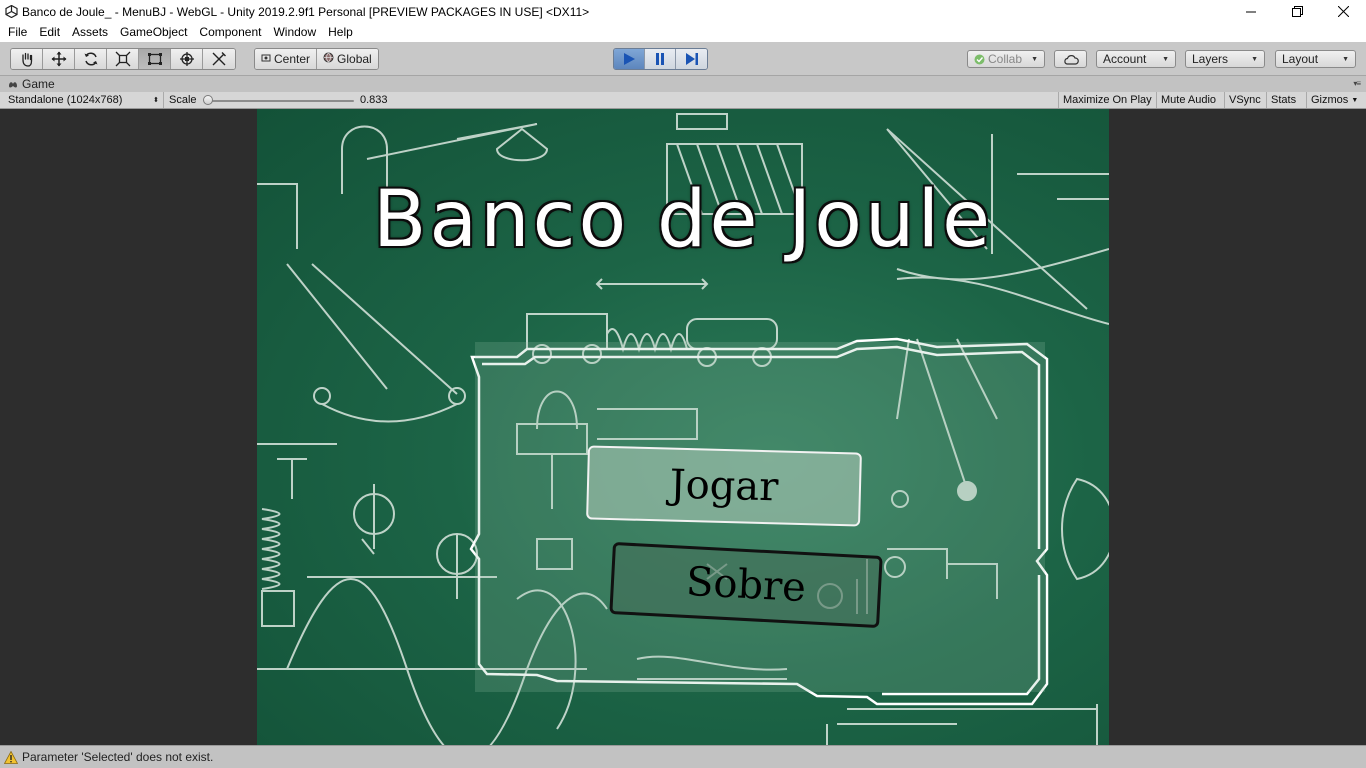 The image size is (1366, 768). I want to click on layout-label: Layout, so click(1300, 59).